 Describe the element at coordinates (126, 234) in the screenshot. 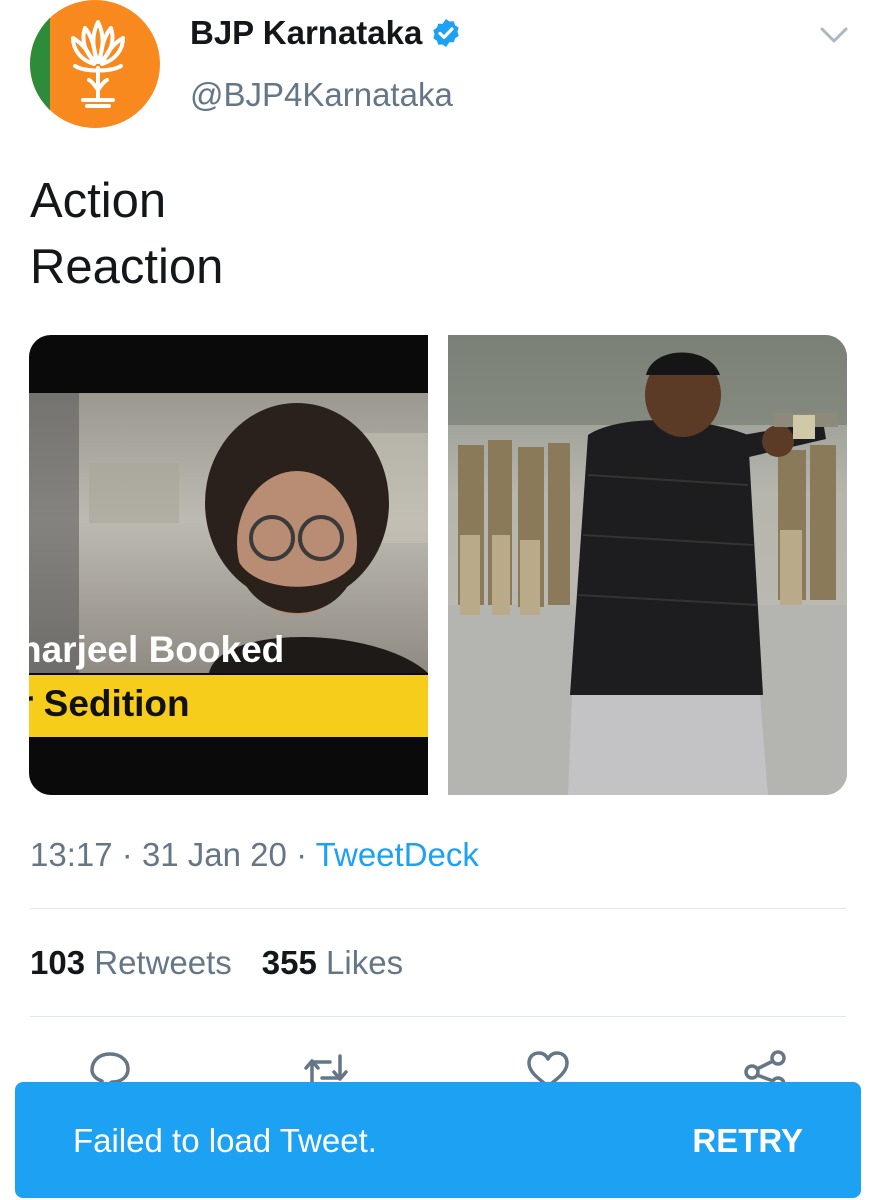

I see `tweet-text: Action Reaction` at that location.